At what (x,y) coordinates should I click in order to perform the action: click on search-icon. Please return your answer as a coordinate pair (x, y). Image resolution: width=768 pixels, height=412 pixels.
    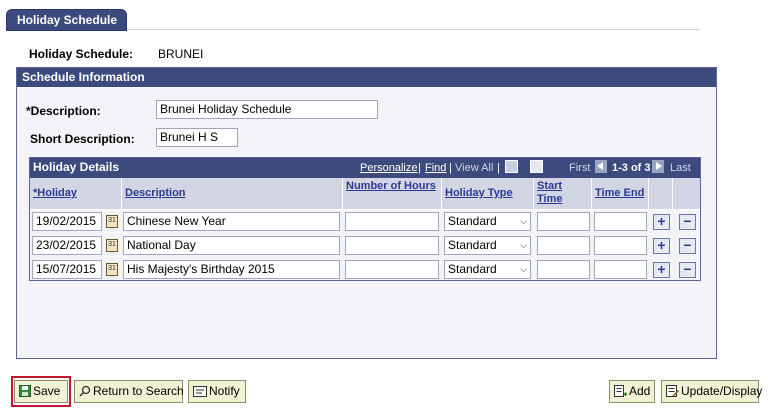
    Looking at the image, I should click on (85, 392).